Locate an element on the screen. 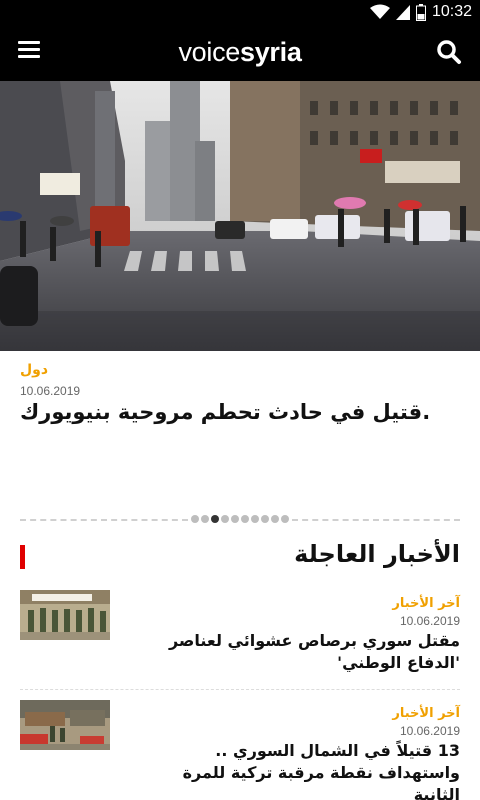 The height and width of the screenshot is (800, 480). hero-date: 10.06.2019 is located at coordinates (50, 391).